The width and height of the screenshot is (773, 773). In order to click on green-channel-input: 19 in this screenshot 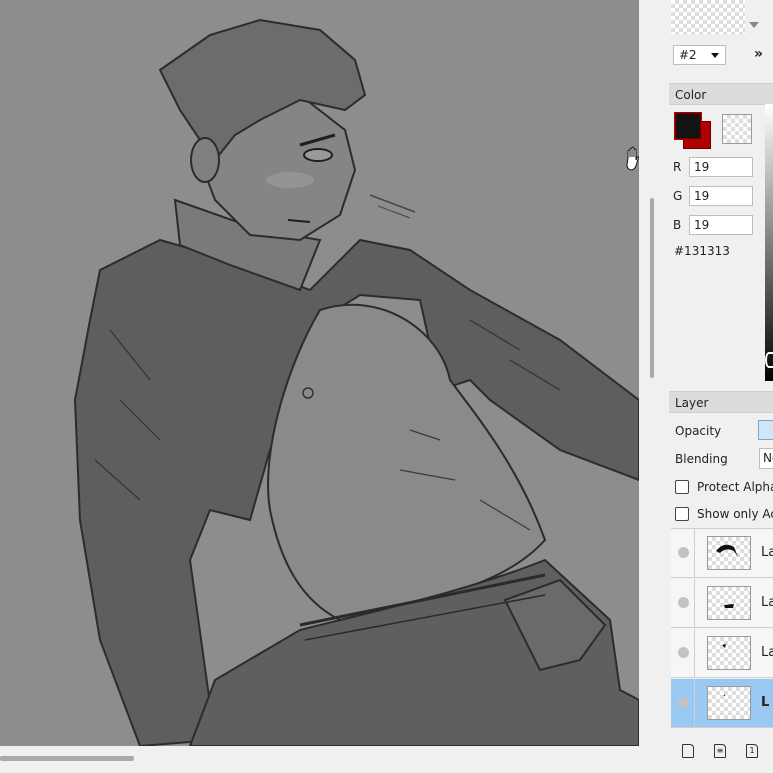, I will do `click(721, 196)`.